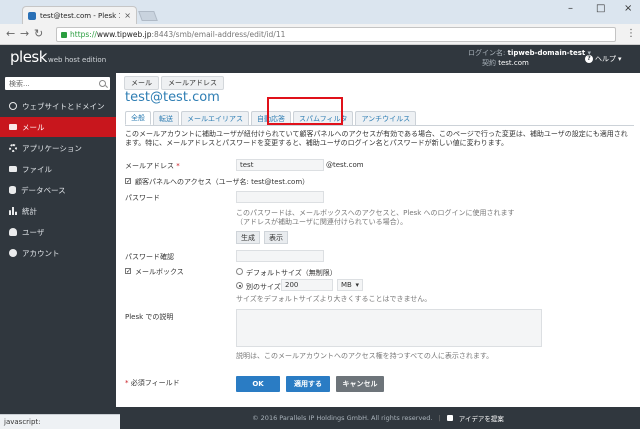 This screenshot has width=640, height=429. I want to click on contract-info: 契約 test.com, so click(505, 63).